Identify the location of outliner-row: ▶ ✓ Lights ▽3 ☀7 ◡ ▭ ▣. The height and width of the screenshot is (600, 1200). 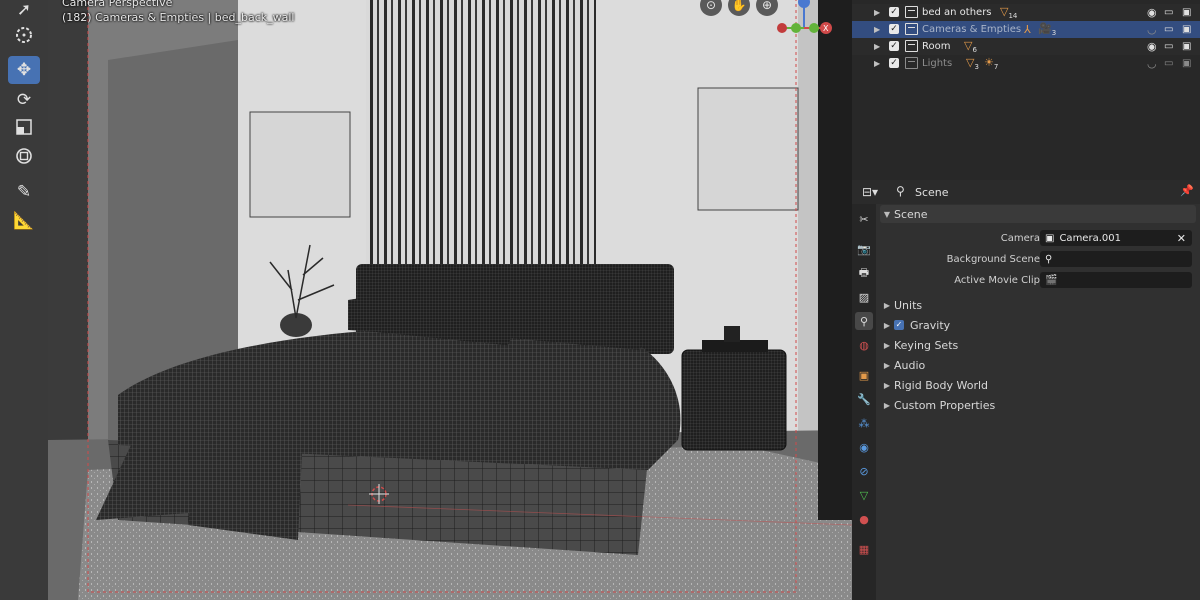
(1026, 63).